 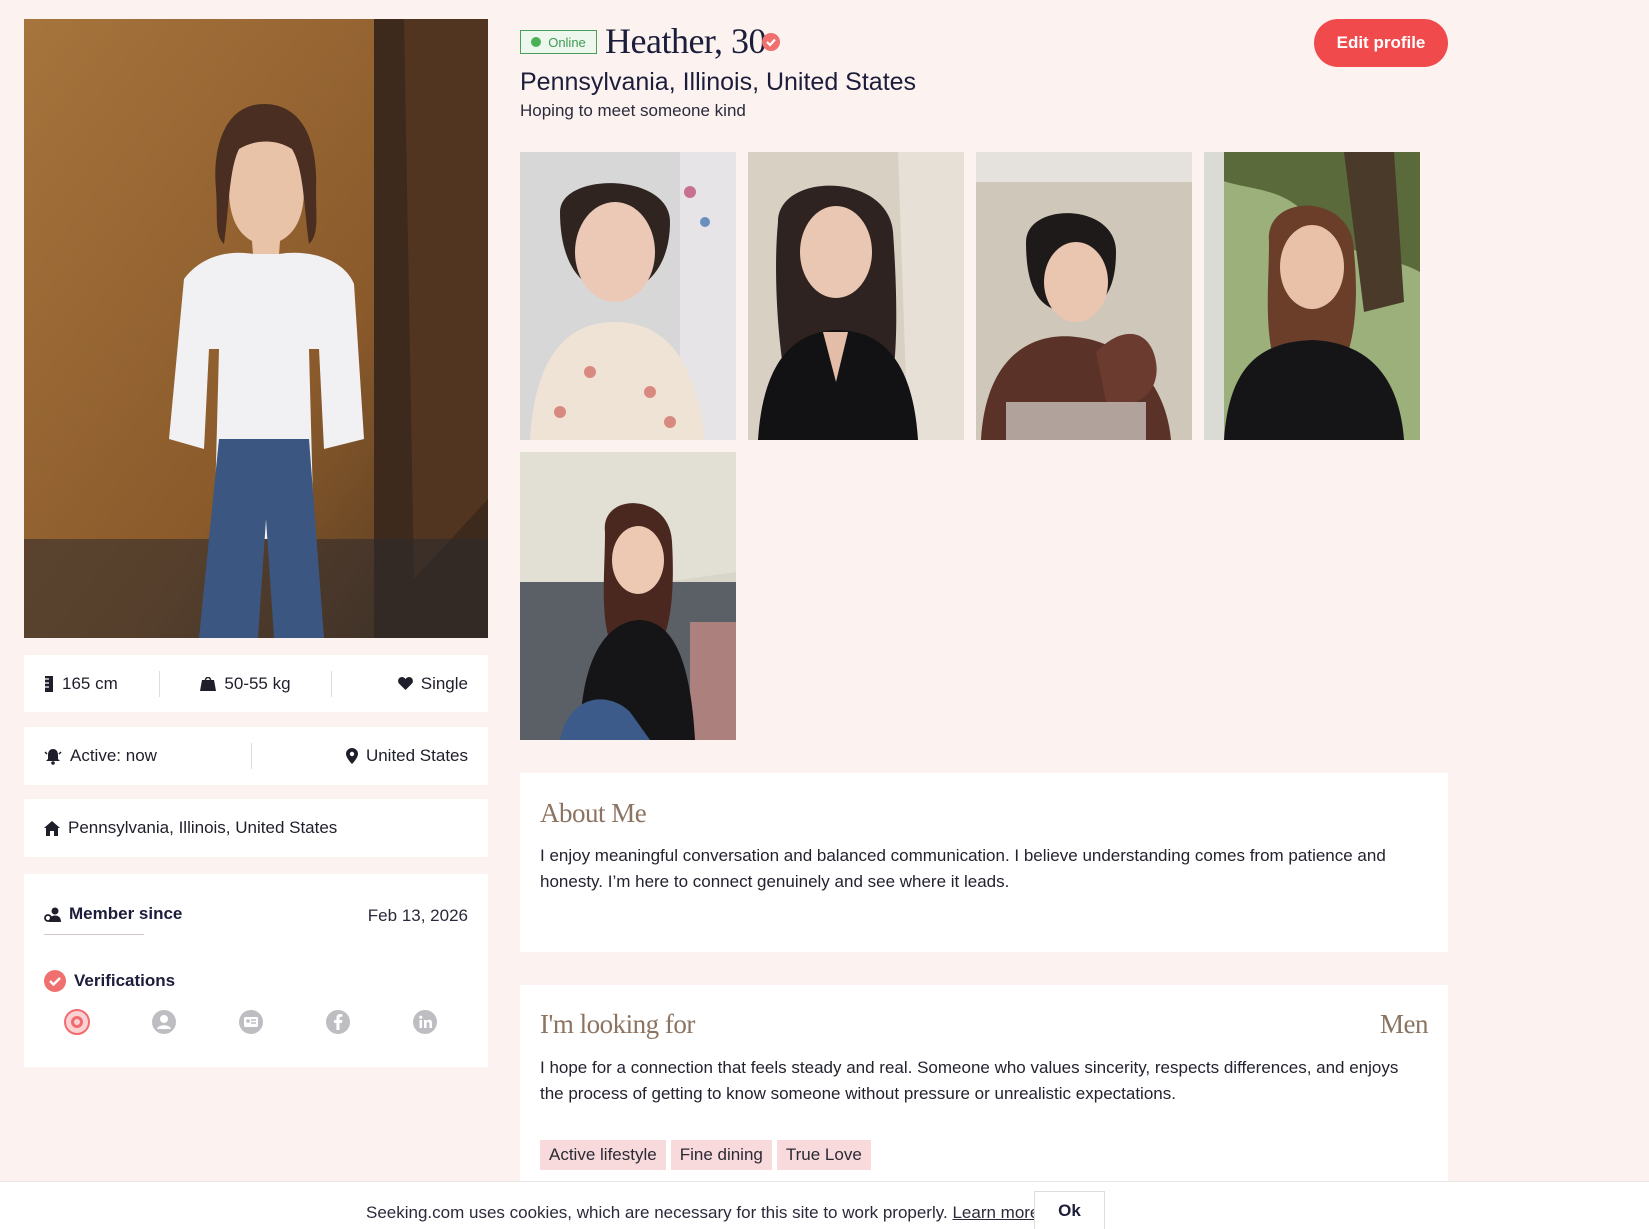 I want to click on country-stat: United States, so click(x=406, y=756).